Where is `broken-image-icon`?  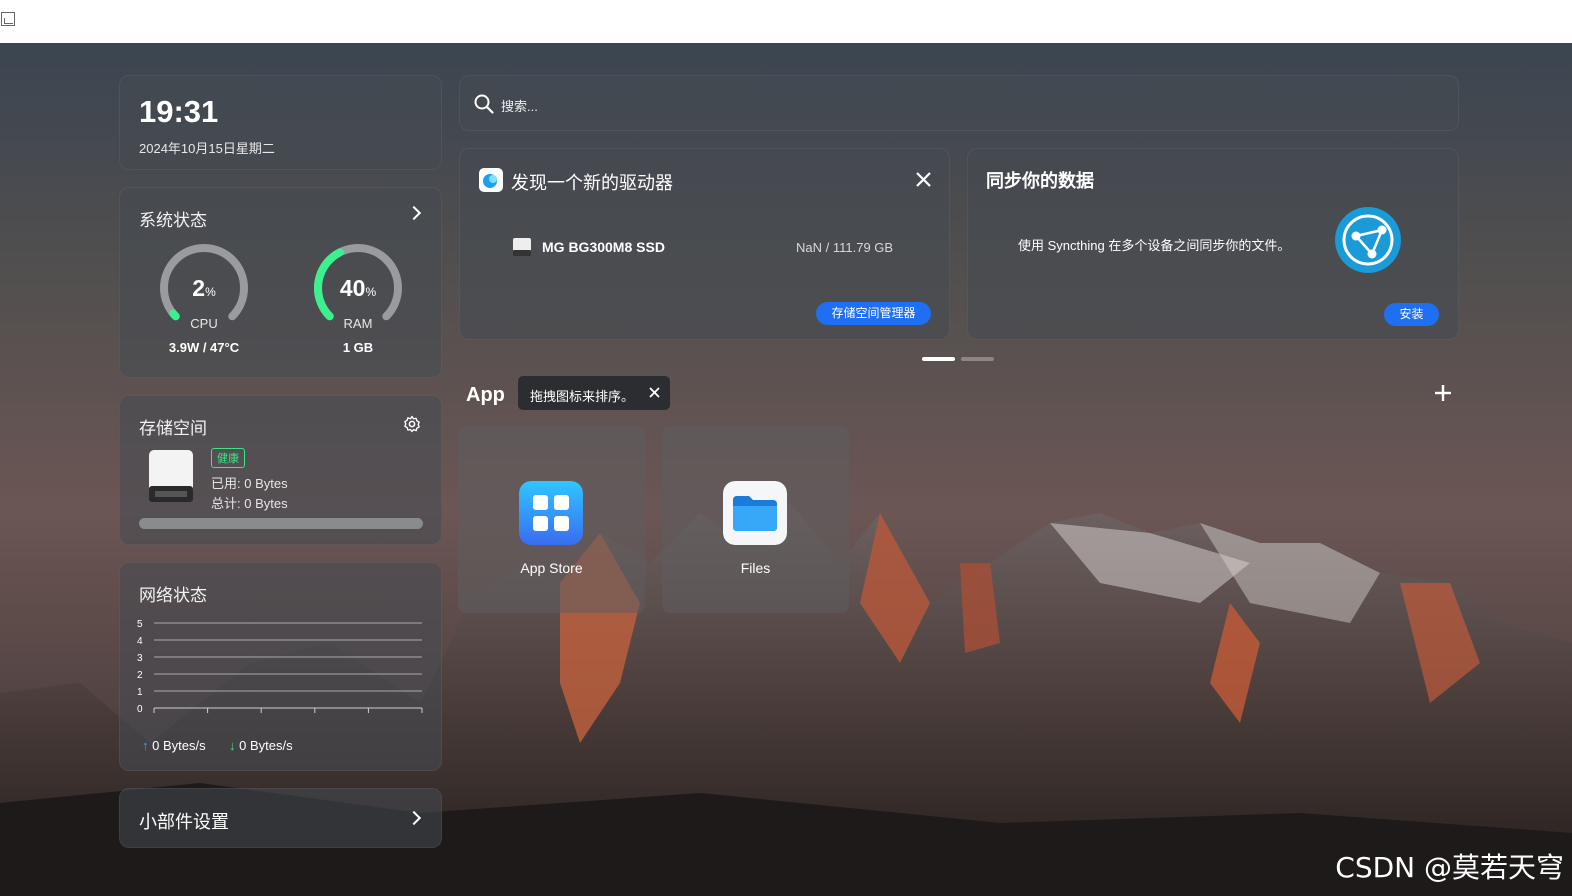
broken-image-icon is located at coordinates (8, 19).